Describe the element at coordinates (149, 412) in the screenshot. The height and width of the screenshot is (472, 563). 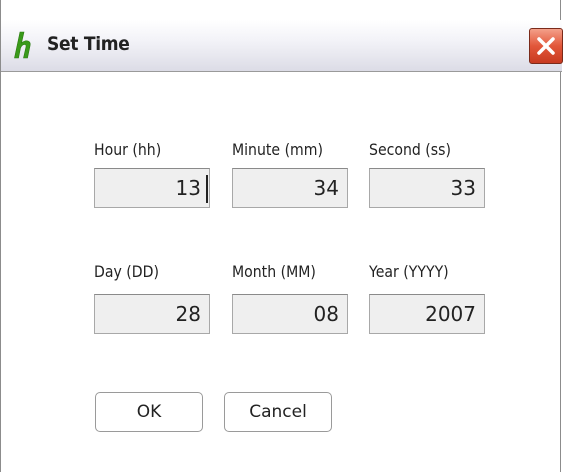
I see `ok-button: OK` at that location.